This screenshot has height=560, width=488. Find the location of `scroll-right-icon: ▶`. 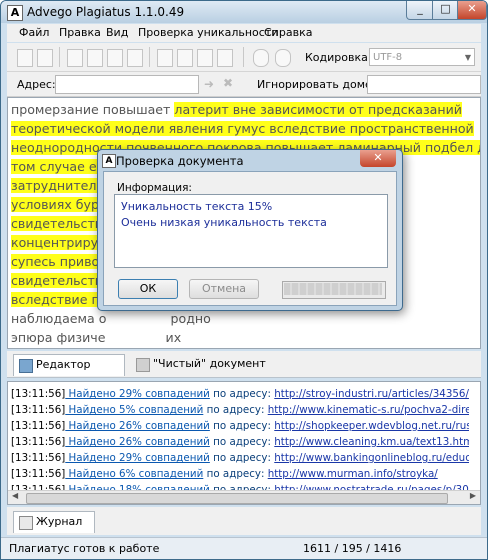

scroll-right-icon: ▶ is located at coordinates (473, 495).